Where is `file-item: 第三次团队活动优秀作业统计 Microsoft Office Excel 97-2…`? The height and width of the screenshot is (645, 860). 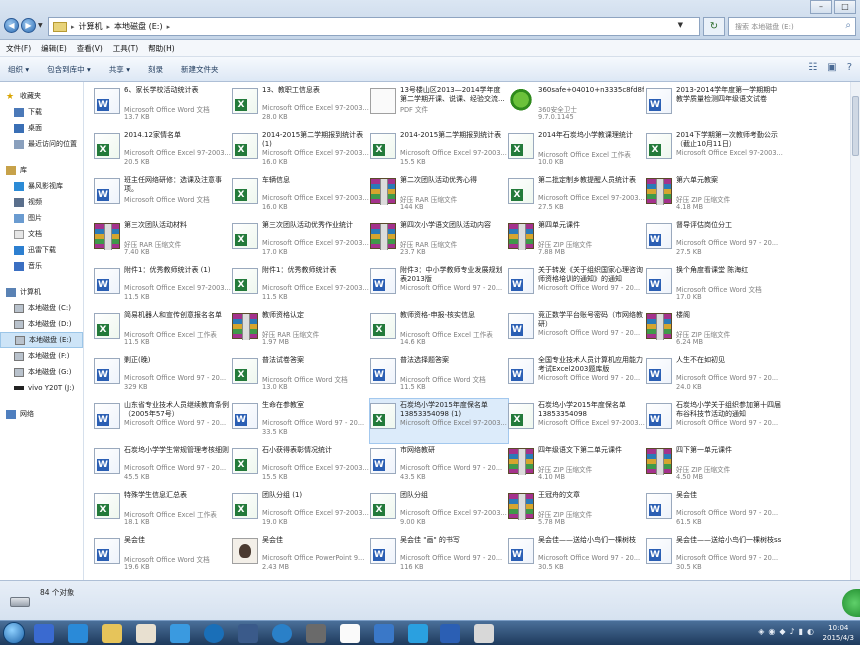
file-item: 第三次团队活动优秀作业统计 Microsoft Office Excel 97-2… is located at coordinates (301, 241).